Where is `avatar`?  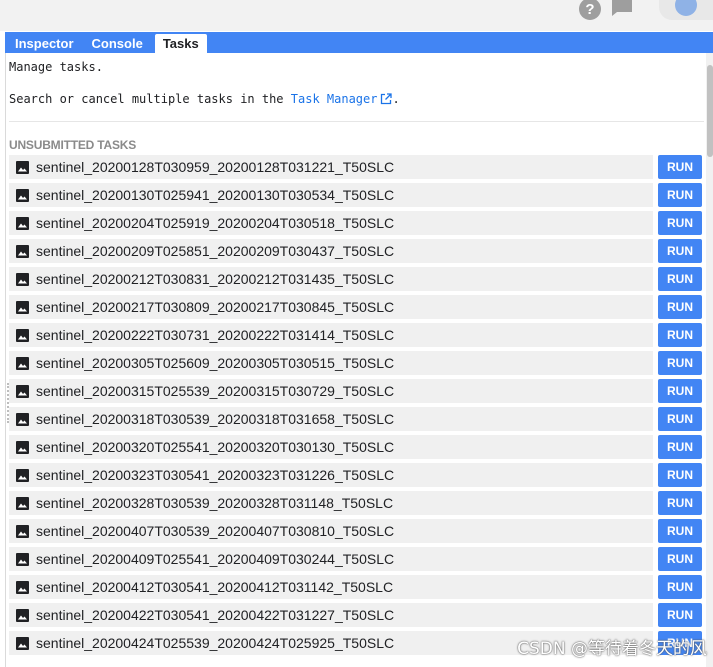
avatar is located at coordinates (686, 10).